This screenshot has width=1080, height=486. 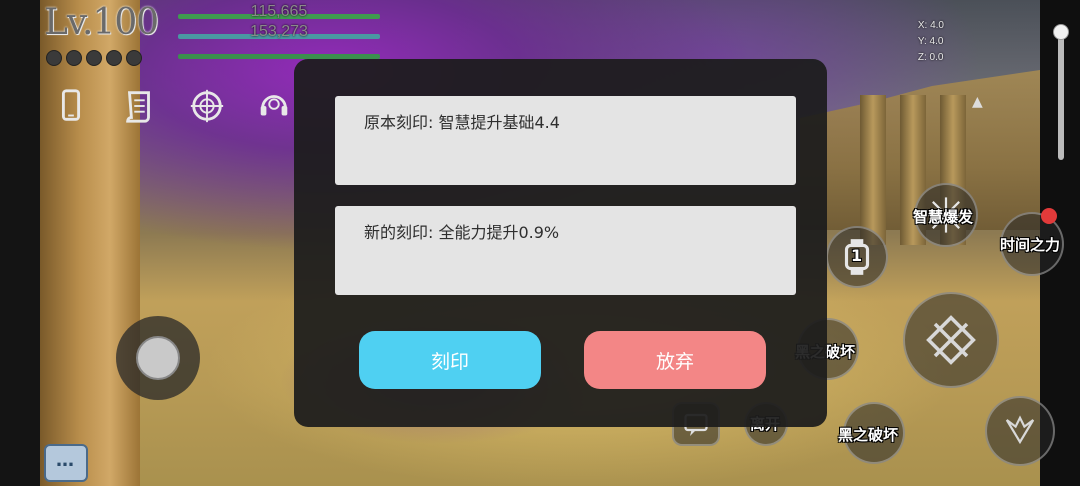 I want to click on crosshair-icon, so click(x=207, y=106).